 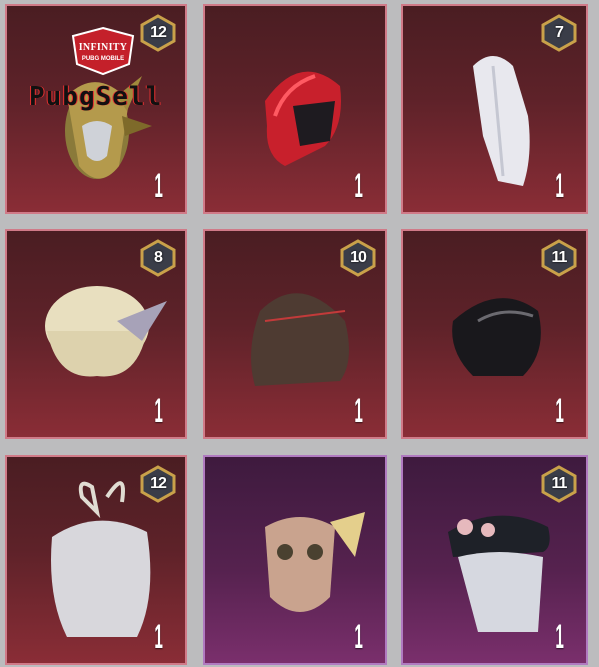 I want to click on item-card-3: 7 1, so click(x=494, y=109).